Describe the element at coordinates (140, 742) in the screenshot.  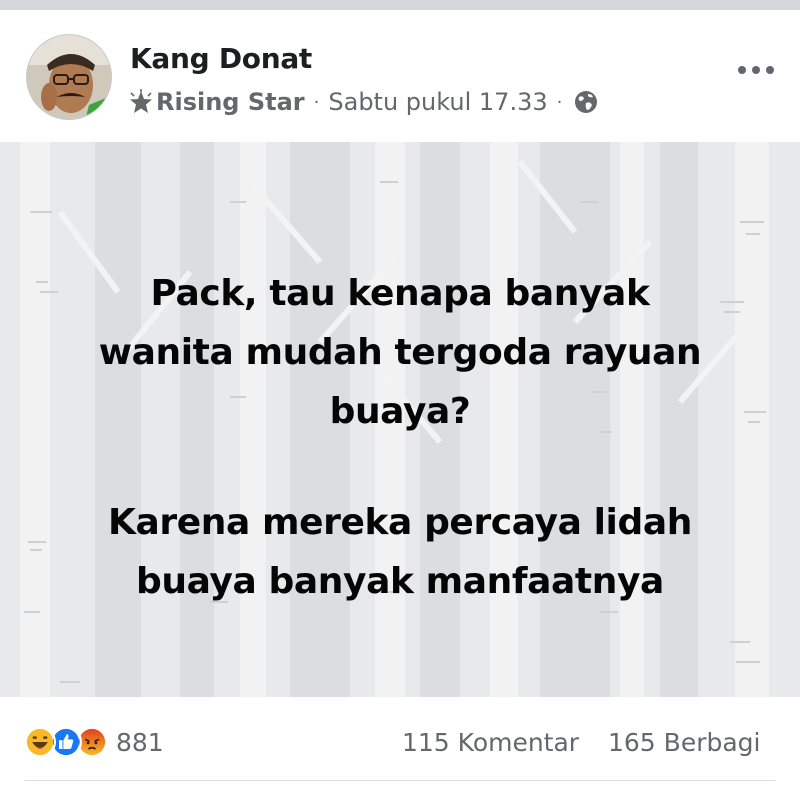
I see `reaction-count: 881` at that location.